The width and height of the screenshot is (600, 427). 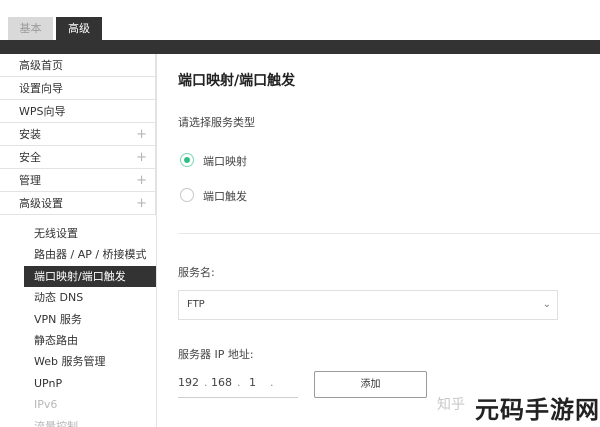 What do you see at coordinates (188, 382) in the screenshot?
I see `ip-octet-1: 192` at bounding box center [188, 382].